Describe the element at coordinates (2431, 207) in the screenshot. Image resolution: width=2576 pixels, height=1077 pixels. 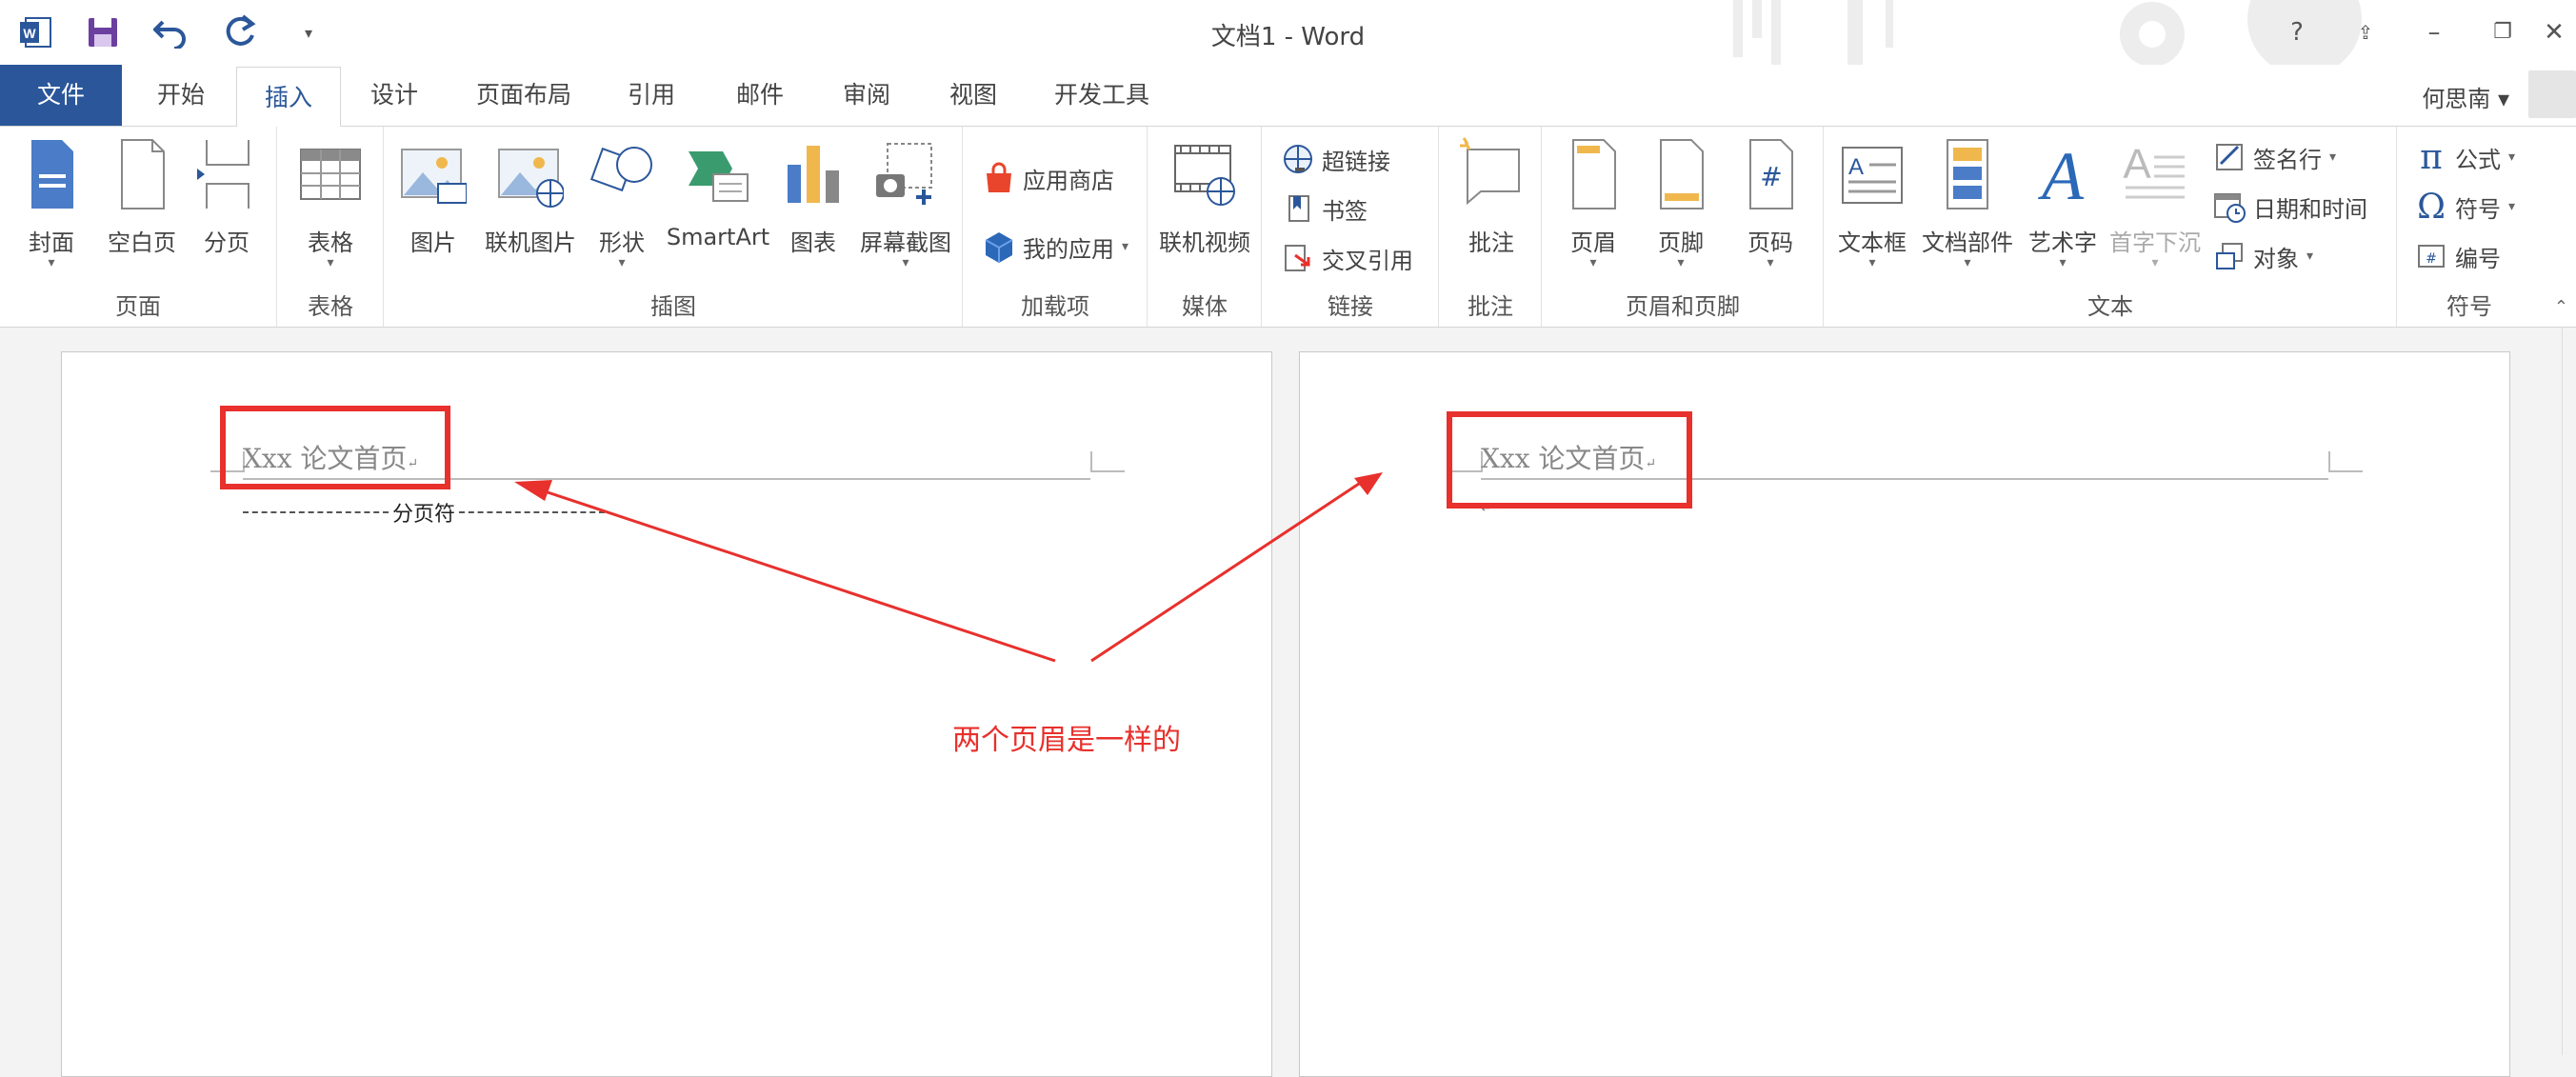
I see `omega-icon: Ω` at that location.